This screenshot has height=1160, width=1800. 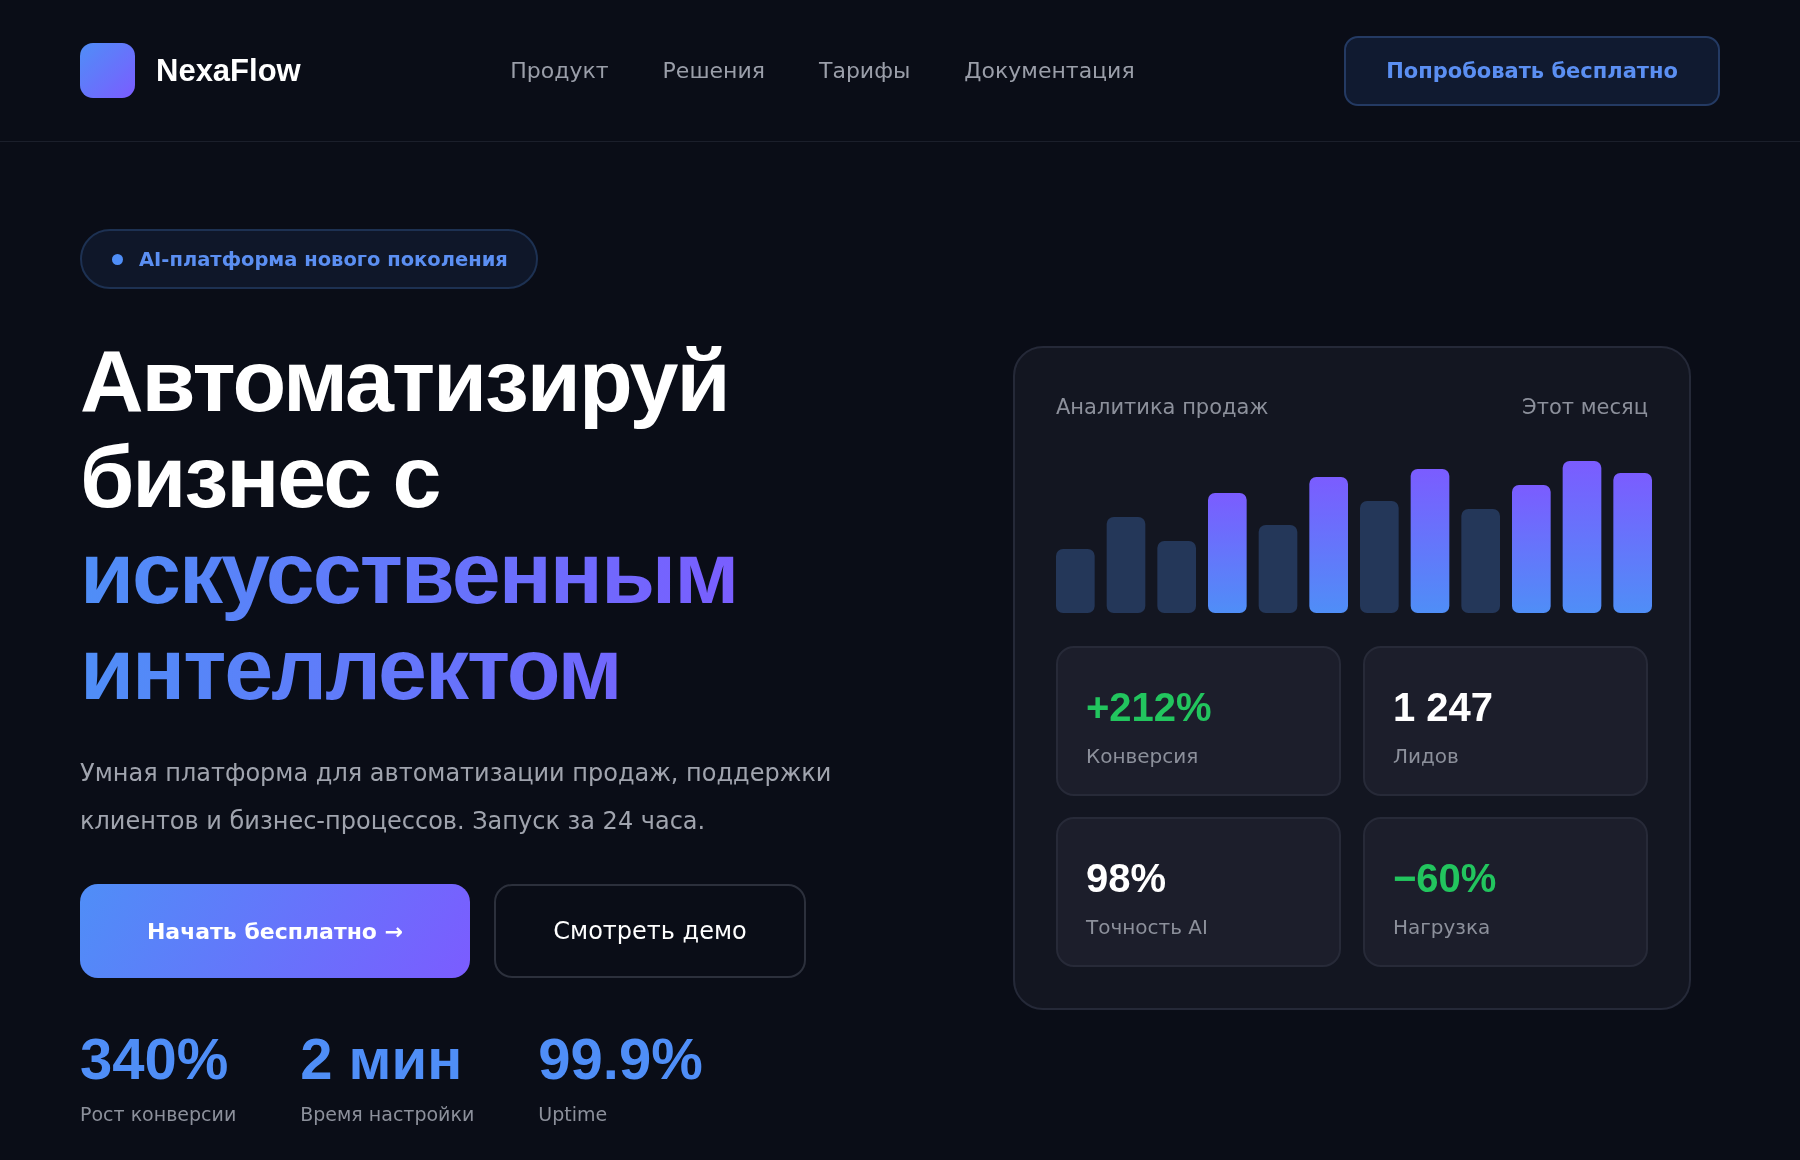 What do you see at coordinates (1147, 927) in the screenshot?
I see `metric-label: Точность AI` at bounding box center [1147, 927].